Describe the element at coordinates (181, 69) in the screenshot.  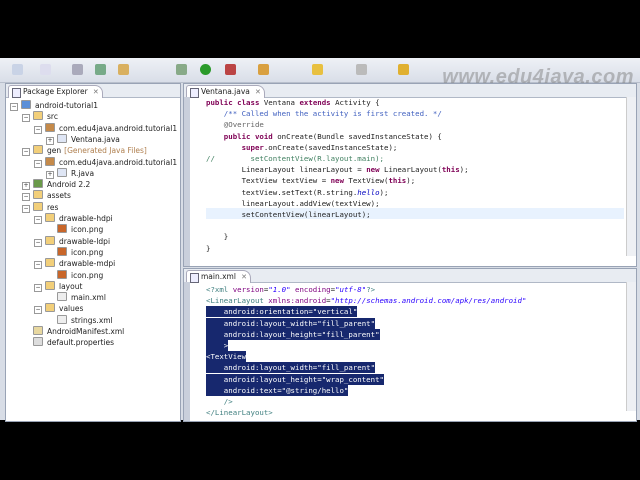
I see `debug-icon` at that location.